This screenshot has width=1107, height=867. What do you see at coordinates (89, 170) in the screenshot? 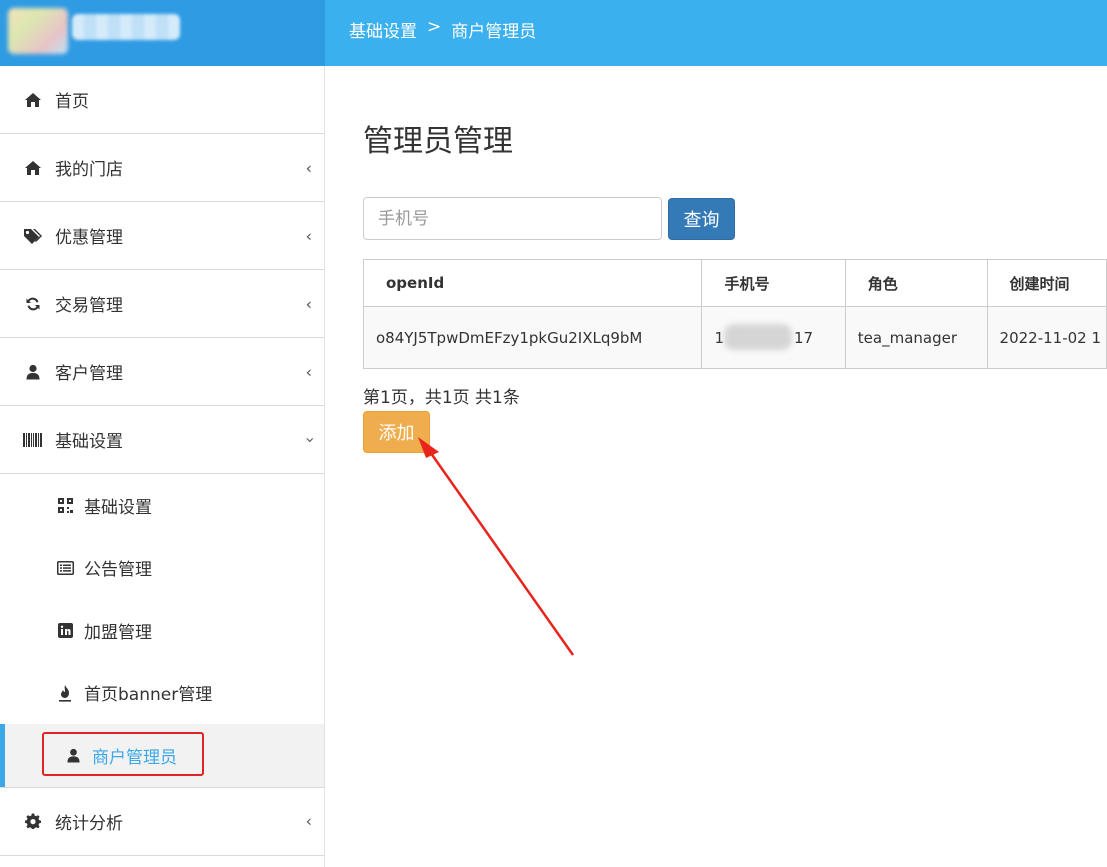
I see `sidebar-item-label: 我的门店` at bounding box center [89, 170].